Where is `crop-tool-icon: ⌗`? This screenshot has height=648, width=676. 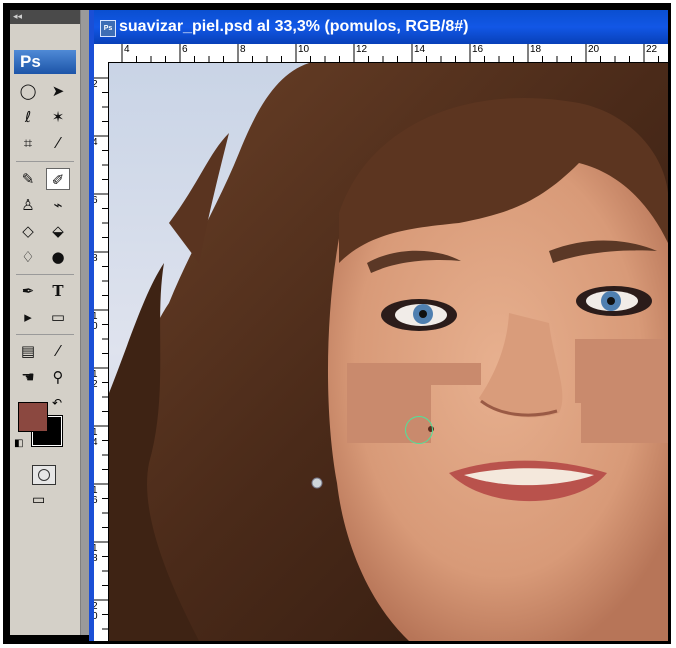 crop-tool-icon: ⌗ is located at coordinates (28, 143).